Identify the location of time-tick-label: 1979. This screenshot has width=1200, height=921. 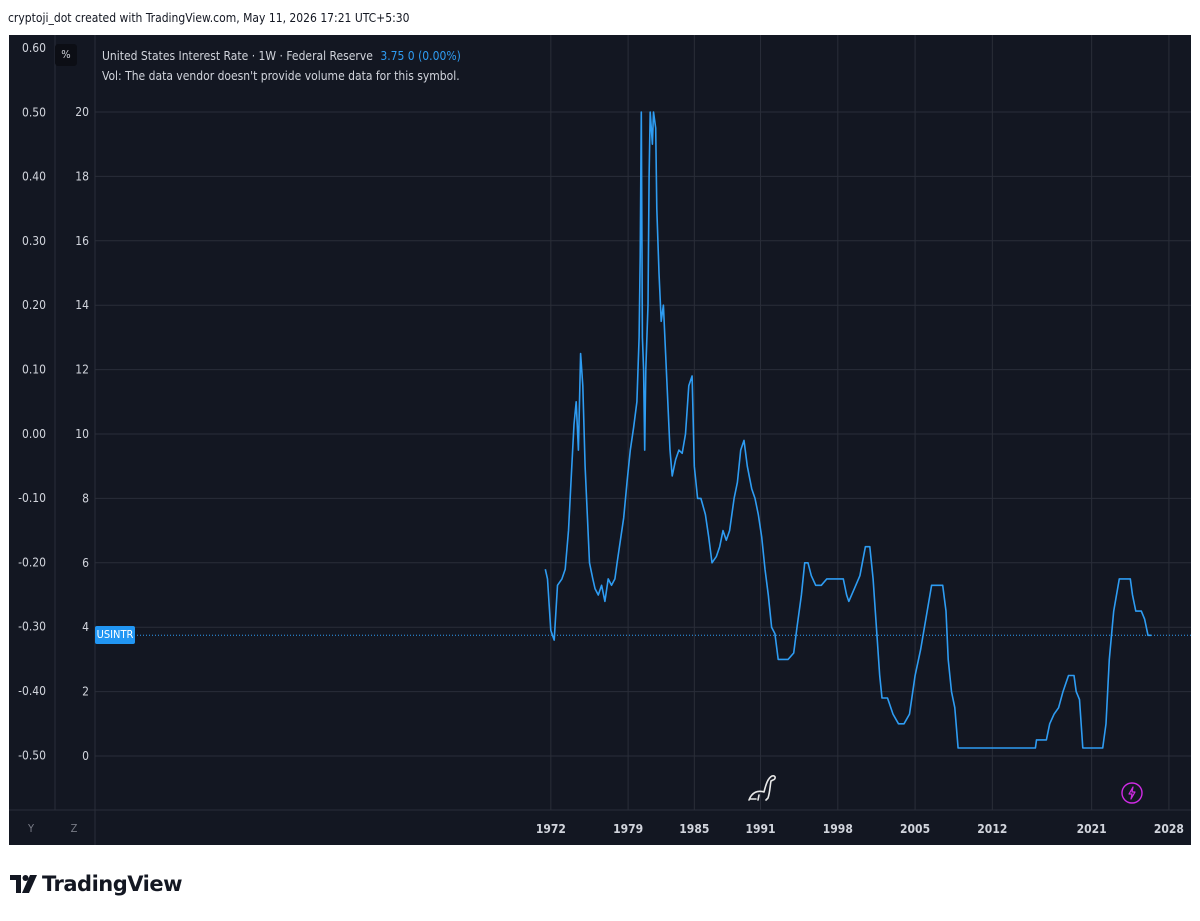
(628, 829).